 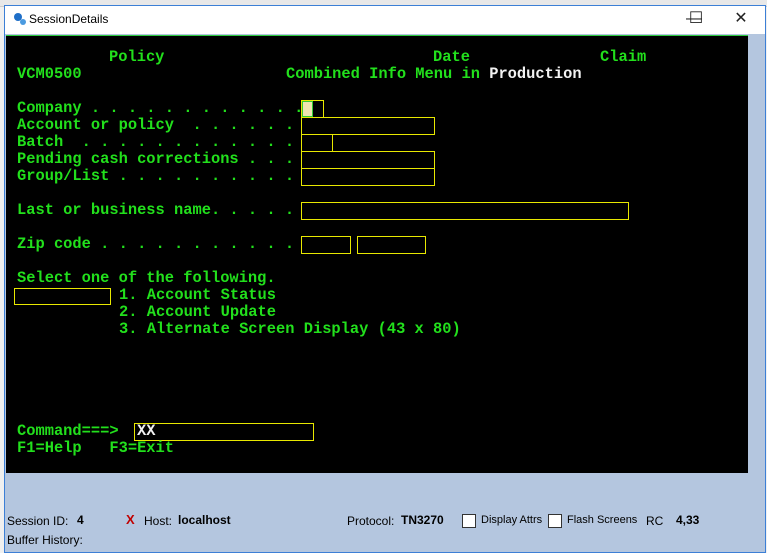 I want to click on protocol-label: Protocol:, so click(x=371, y=521).